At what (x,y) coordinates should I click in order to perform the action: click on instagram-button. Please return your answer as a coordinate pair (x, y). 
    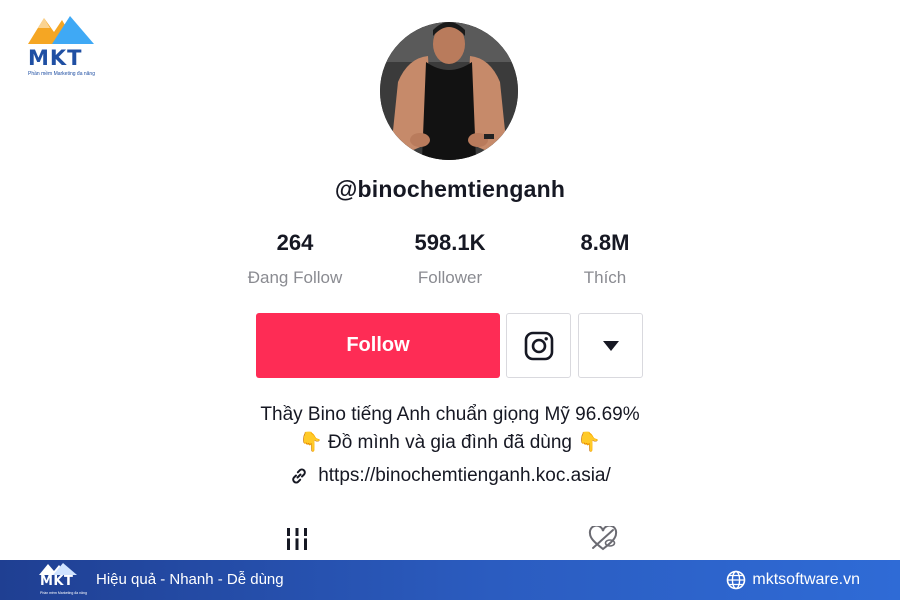
    Looking at the image, I should click on (538, 345).